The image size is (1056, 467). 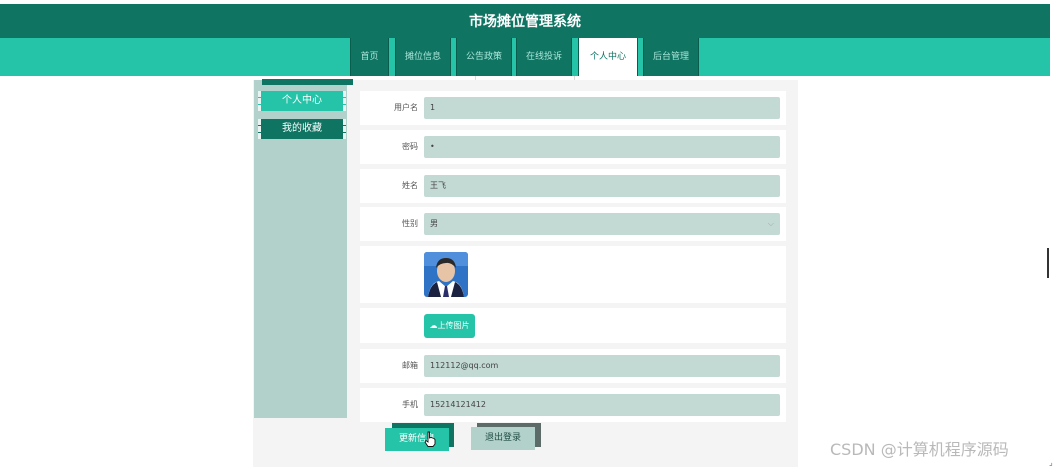 I want to click on username-row: 用户名 1, so click(x=573, y=108).